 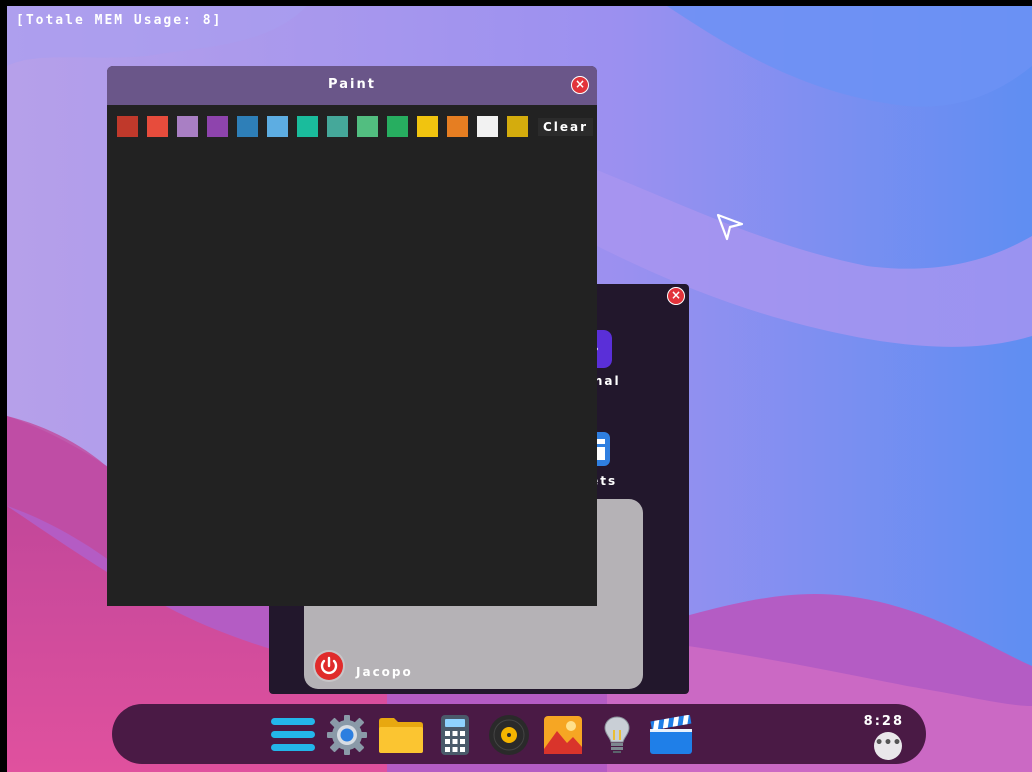 I want to click on calculator-icon, so click(x=455, y=735).